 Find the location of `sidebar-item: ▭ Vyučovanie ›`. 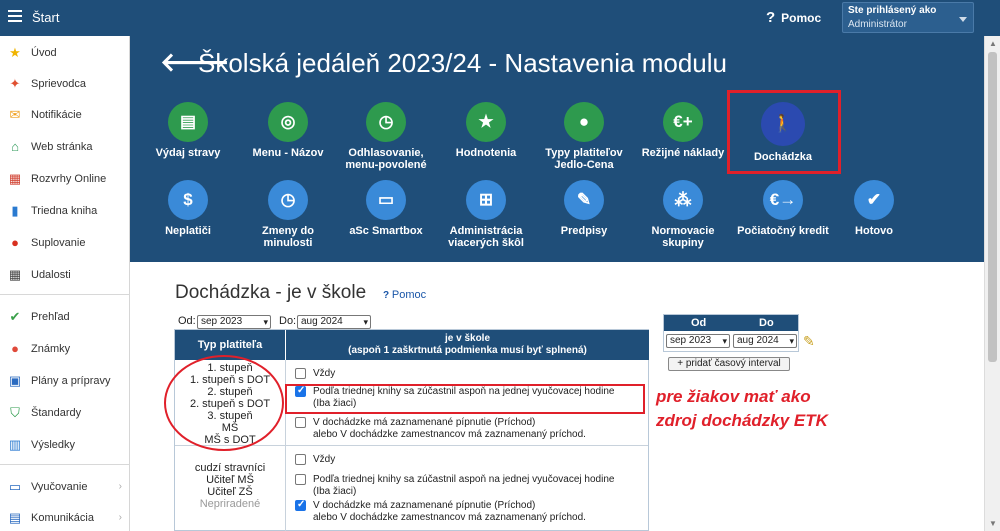

sidebar-item: ▭ Vyučovanie › is located at coordinates (65, 487).